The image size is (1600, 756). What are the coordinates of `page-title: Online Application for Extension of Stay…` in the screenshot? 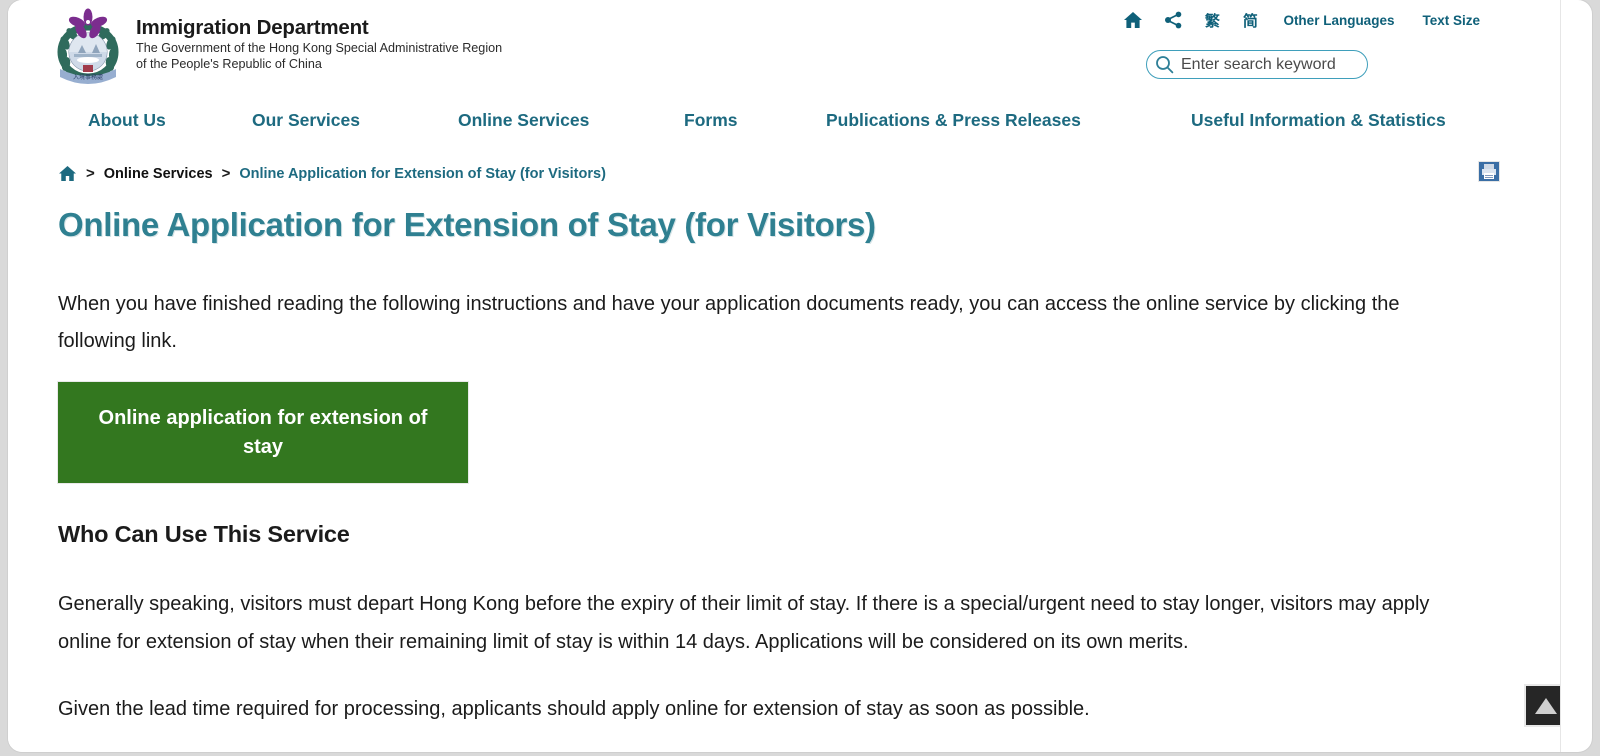 It's located at (467, 224).